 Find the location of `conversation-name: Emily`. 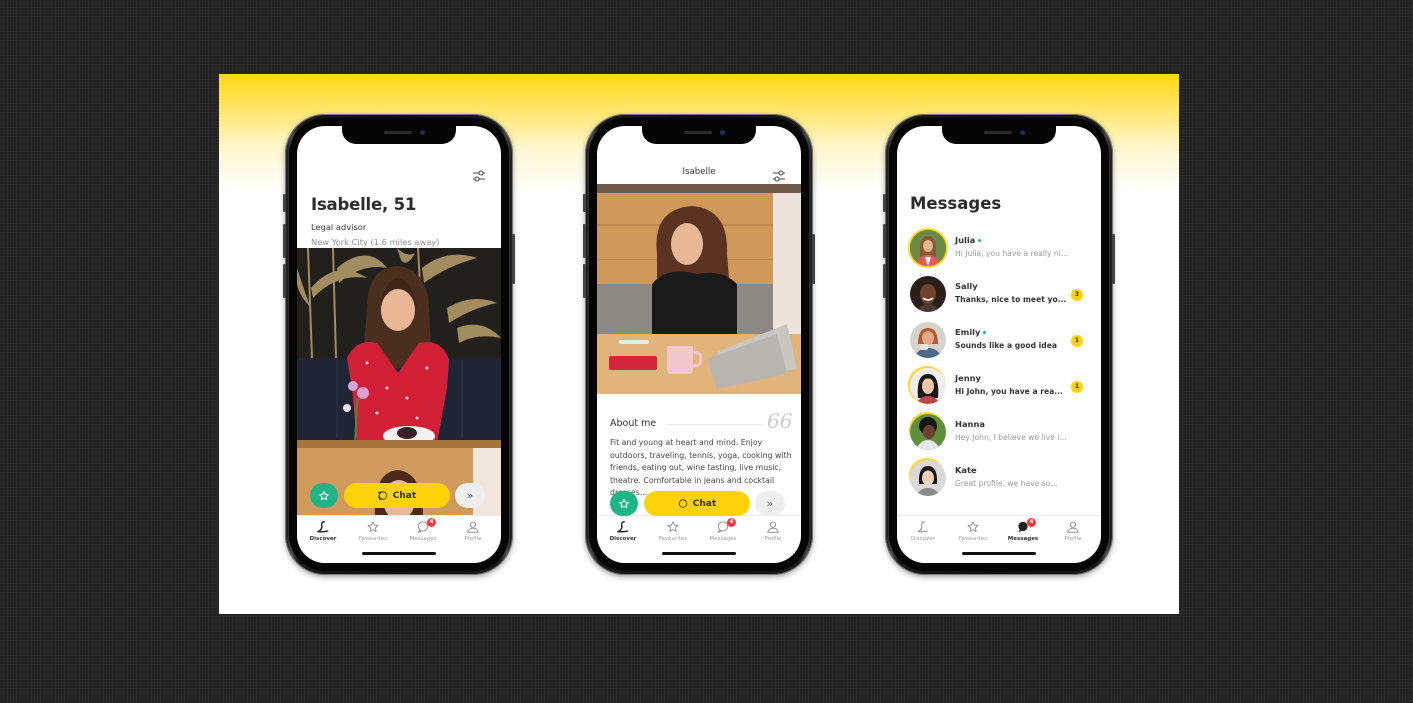

conversation-name: Emily is located at coordinates (971, 332).